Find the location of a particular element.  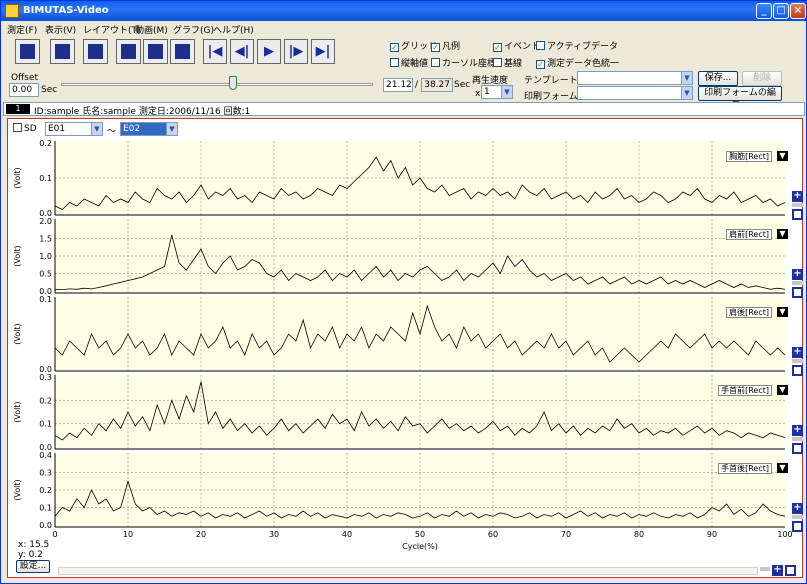

last-button: ▶| is located at coordinates (323, 51).